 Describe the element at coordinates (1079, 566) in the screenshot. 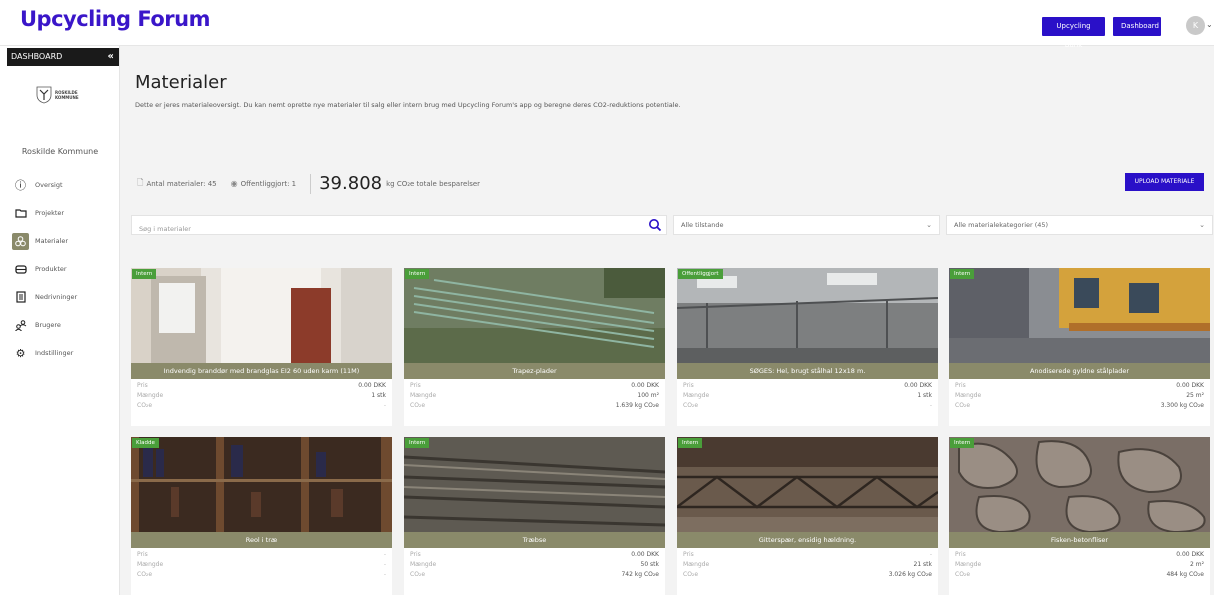

I see `material-details: Pris 0.00 DKK Mængde 2 m² CO₂e 484 kg CO₂e` at that location.